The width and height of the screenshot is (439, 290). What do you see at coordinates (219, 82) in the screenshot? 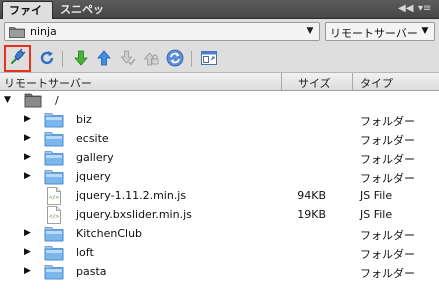
I see `file-list-header: リモートサーバー サイズ タイプ` at bounding box center [219, 82].